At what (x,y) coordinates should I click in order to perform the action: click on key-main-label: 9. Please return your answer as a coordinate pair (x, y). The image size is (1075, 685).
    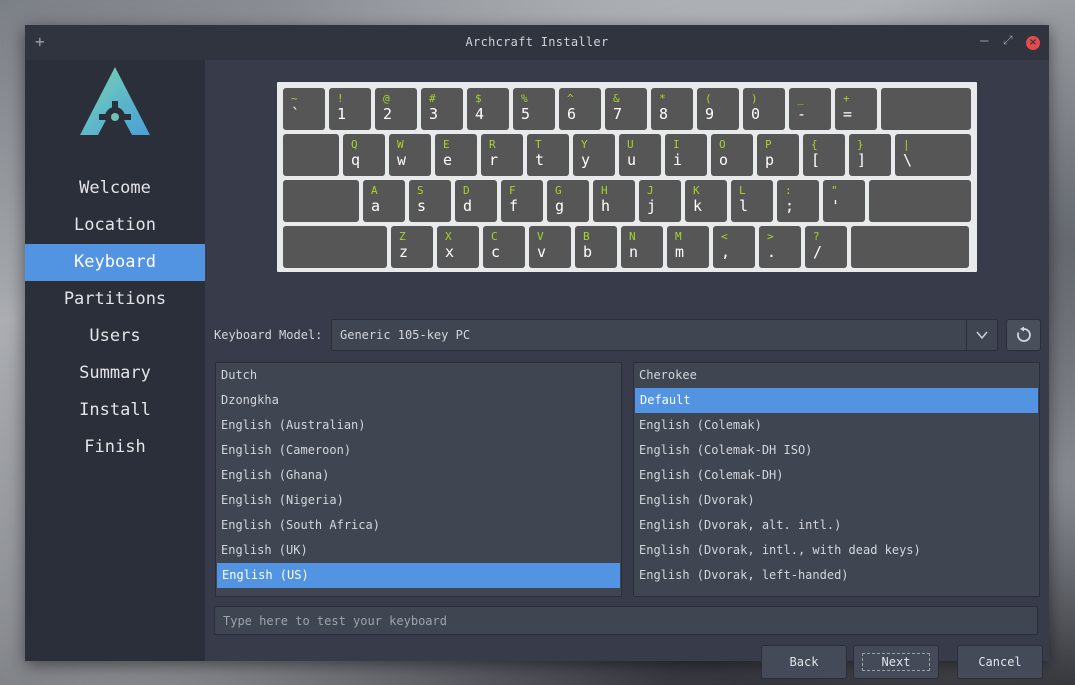
    Looking at the image, I should click on (710, 114).